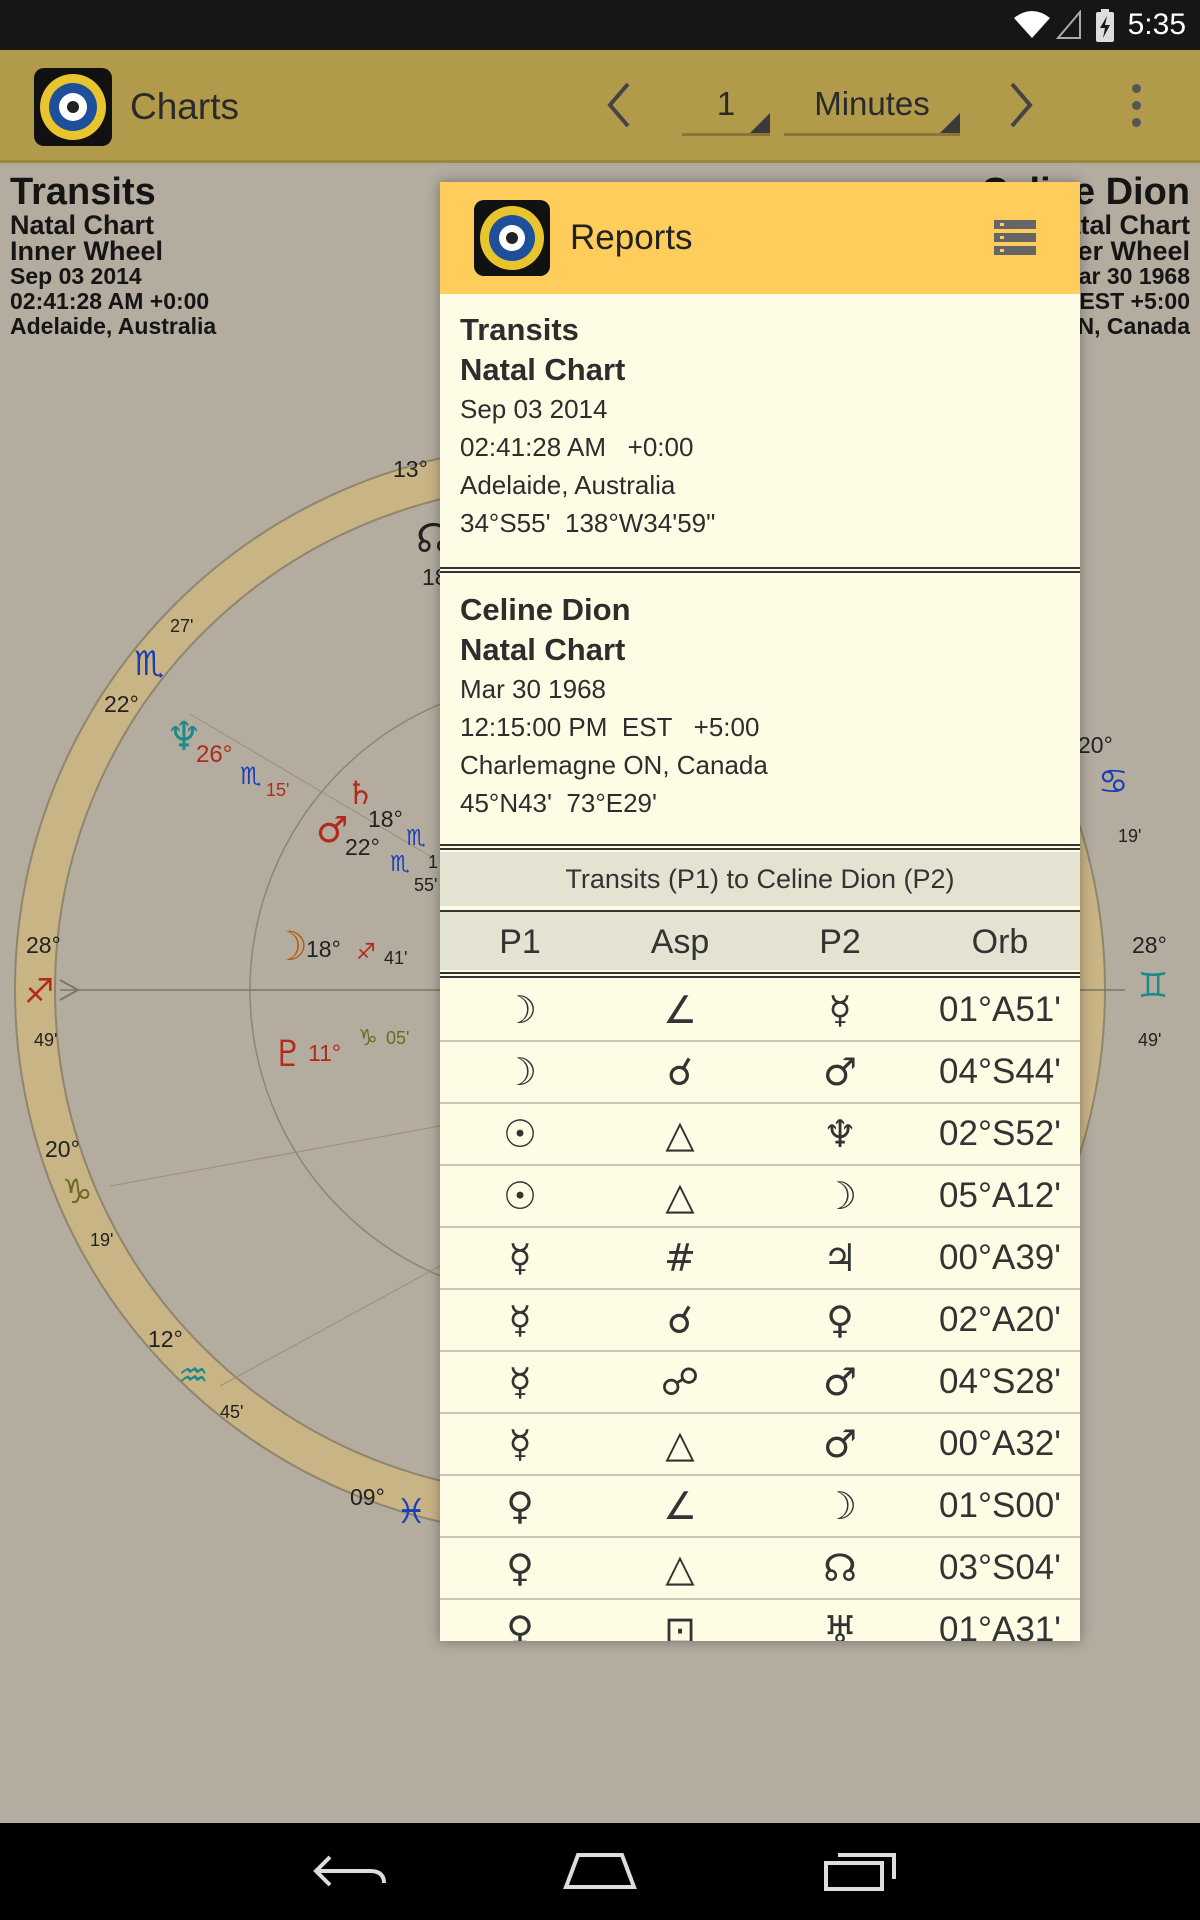 The image size is (1200, 1920). Describe the element at coordinates (1136, 109) in the screenshot. I see `overflow-menu-icon` at that location.